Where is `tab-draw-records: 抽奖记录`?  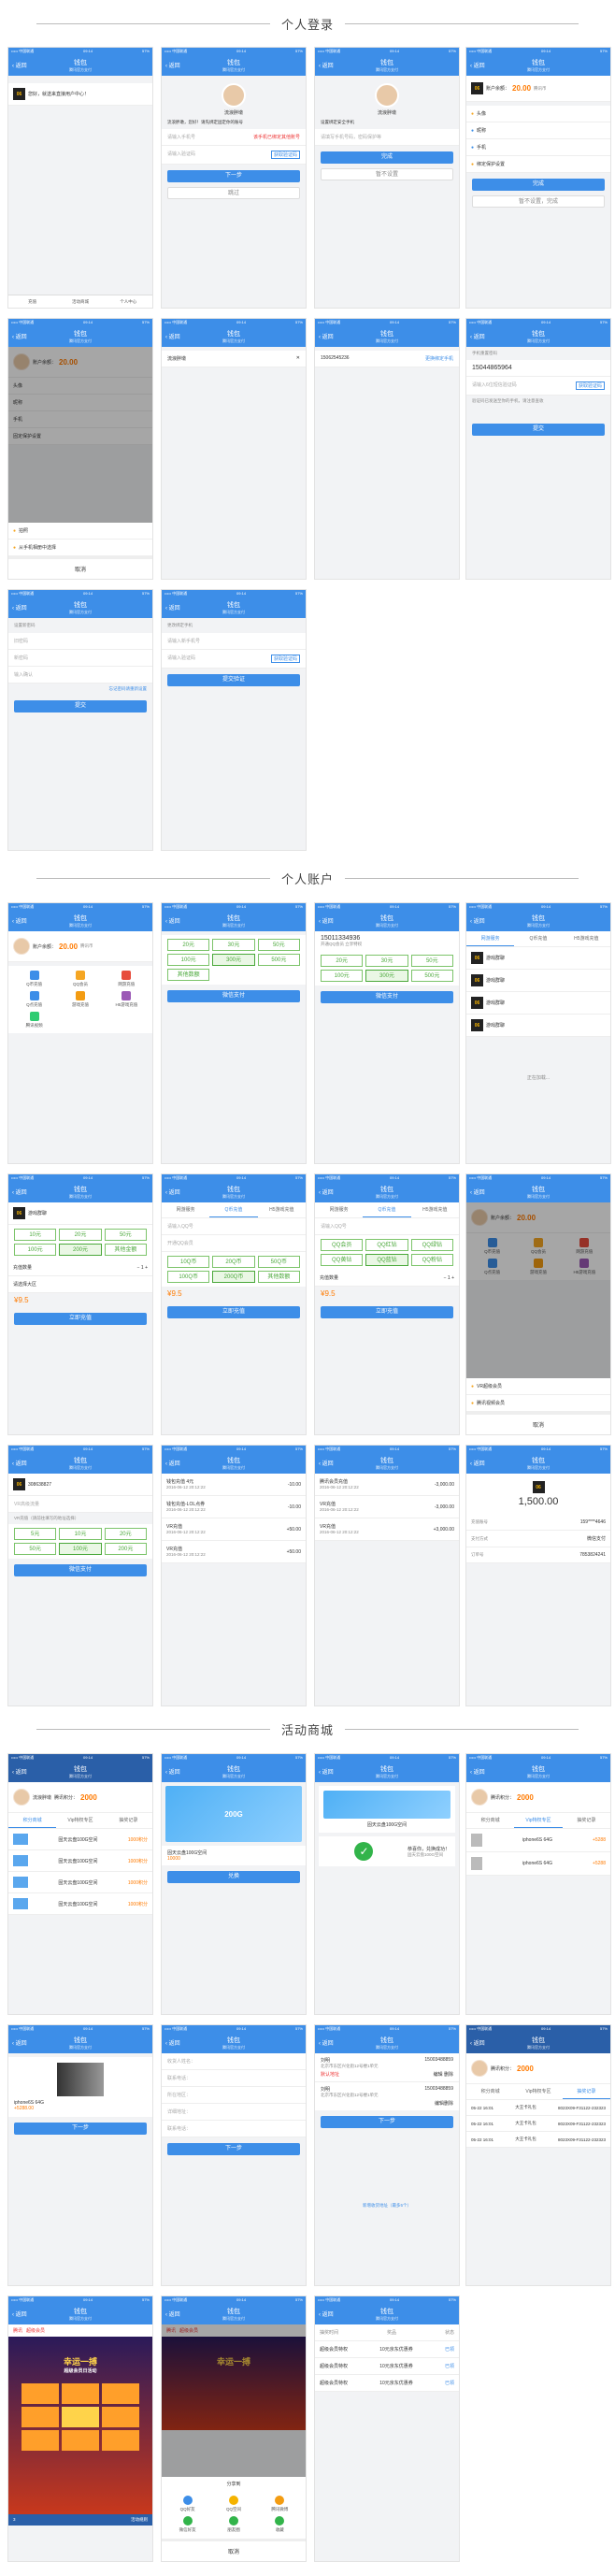
tab-draw-records: 抽奖记录 is located at coordinates (586, 2092).